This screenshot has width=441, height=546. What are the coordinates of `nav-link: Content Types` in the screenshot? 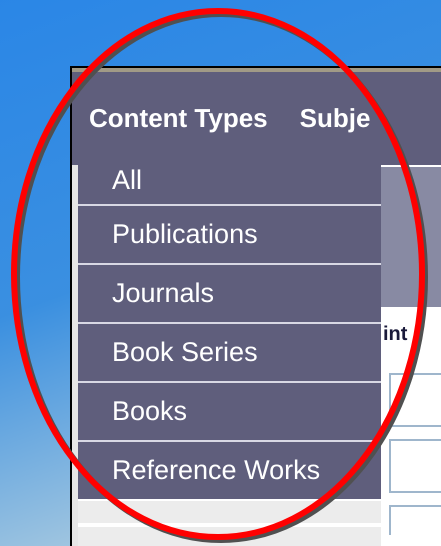 It's located at (178, 118).